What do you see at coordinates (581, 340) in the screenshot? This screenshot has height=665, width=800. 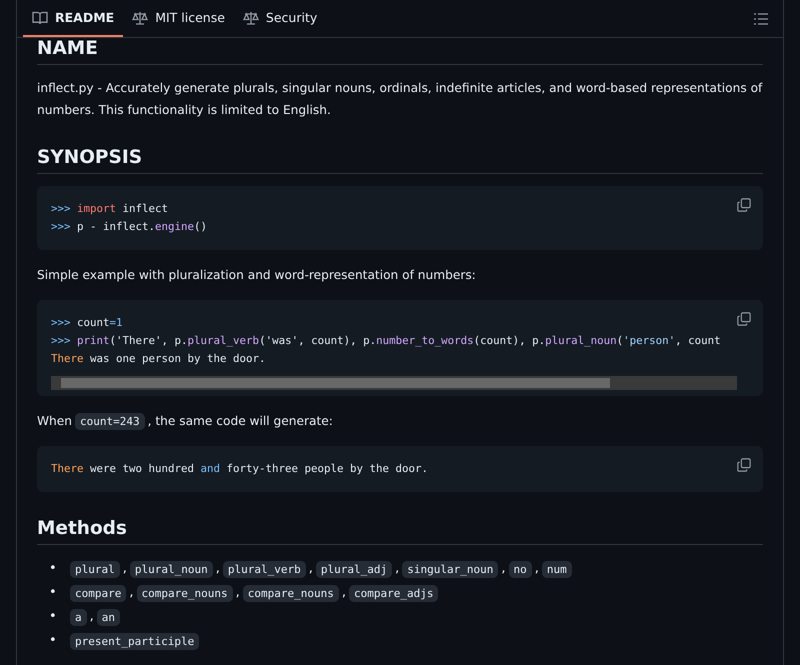 I see `code-token: plural_noun` at bounding box center [581, 340].